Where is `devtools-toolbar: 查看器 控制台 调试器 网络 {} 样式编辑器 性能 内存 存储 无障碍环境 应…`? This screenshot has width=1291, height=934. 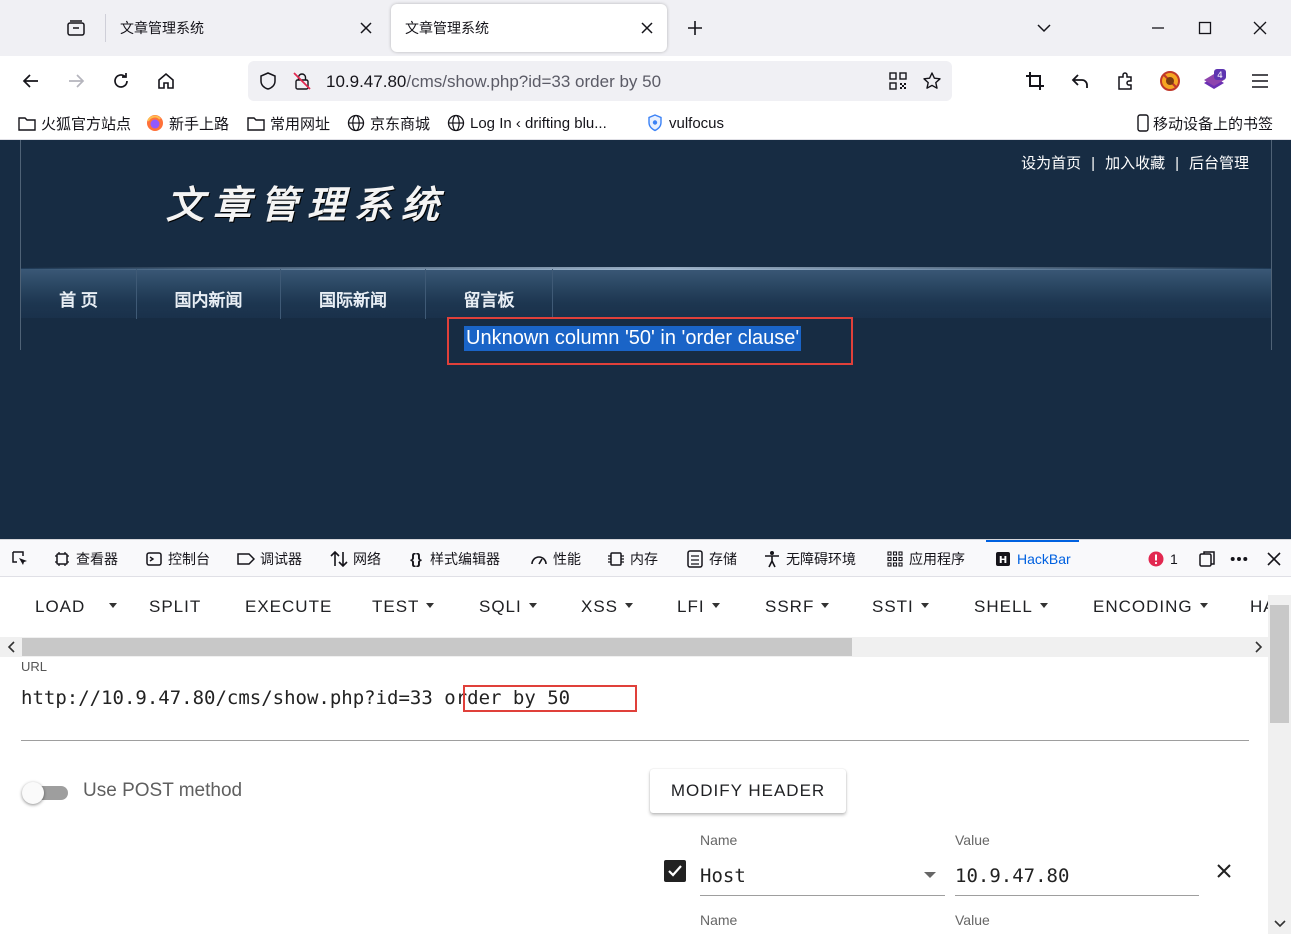
devtools-toolbar: 查看器 控制台 调试器 网络 {} 样式编辑器 性能 内存 存储 无障碍环境 应… is located at coordinates (645, 558).